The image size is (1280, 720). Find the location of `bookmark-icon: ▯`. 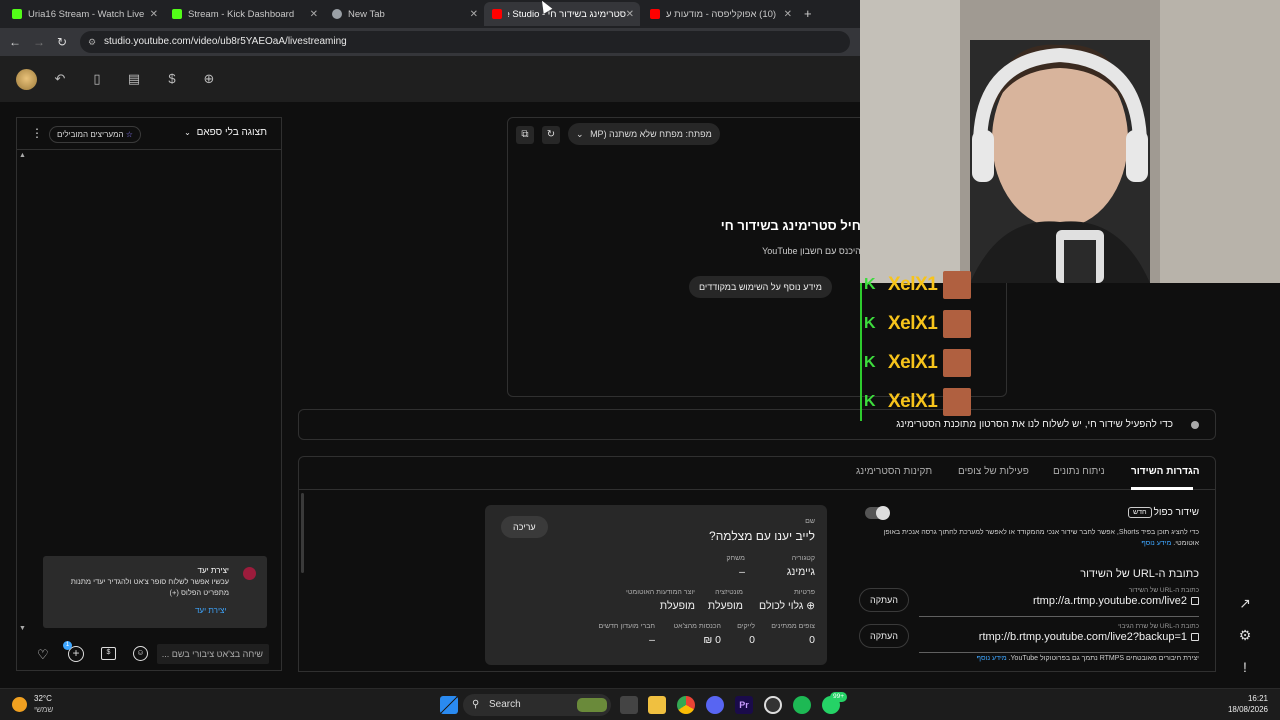

bookmark-icon: ▯ is located at coordinates (97, 79).